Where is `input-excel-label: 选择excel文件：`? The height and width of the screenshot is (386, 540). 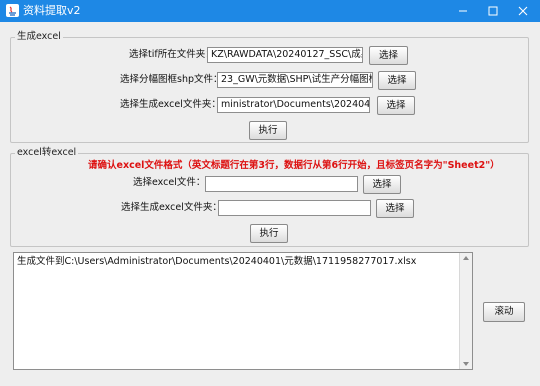 input-excel-label: 选择excel文件： is located at coordinates (169, 182).